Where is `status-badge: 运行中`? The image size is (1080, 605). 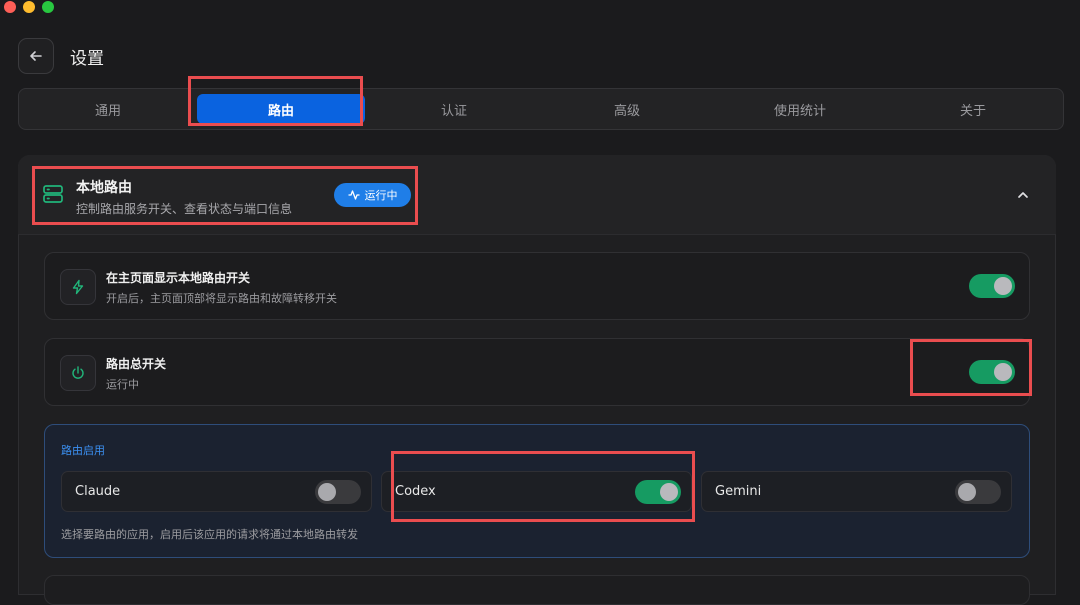
status-badge: 运行中 is located at coordinates (372, 195).